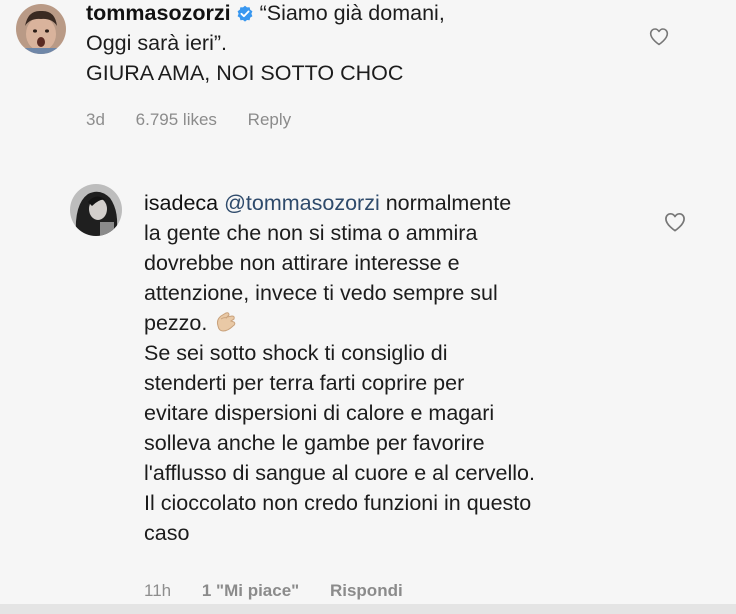 The height and width of the screenshot is (614, 736). Describe the element at coordinates (339, 323) in the screenshot. I see `comment-2-line-5: pezzo.` at that location.